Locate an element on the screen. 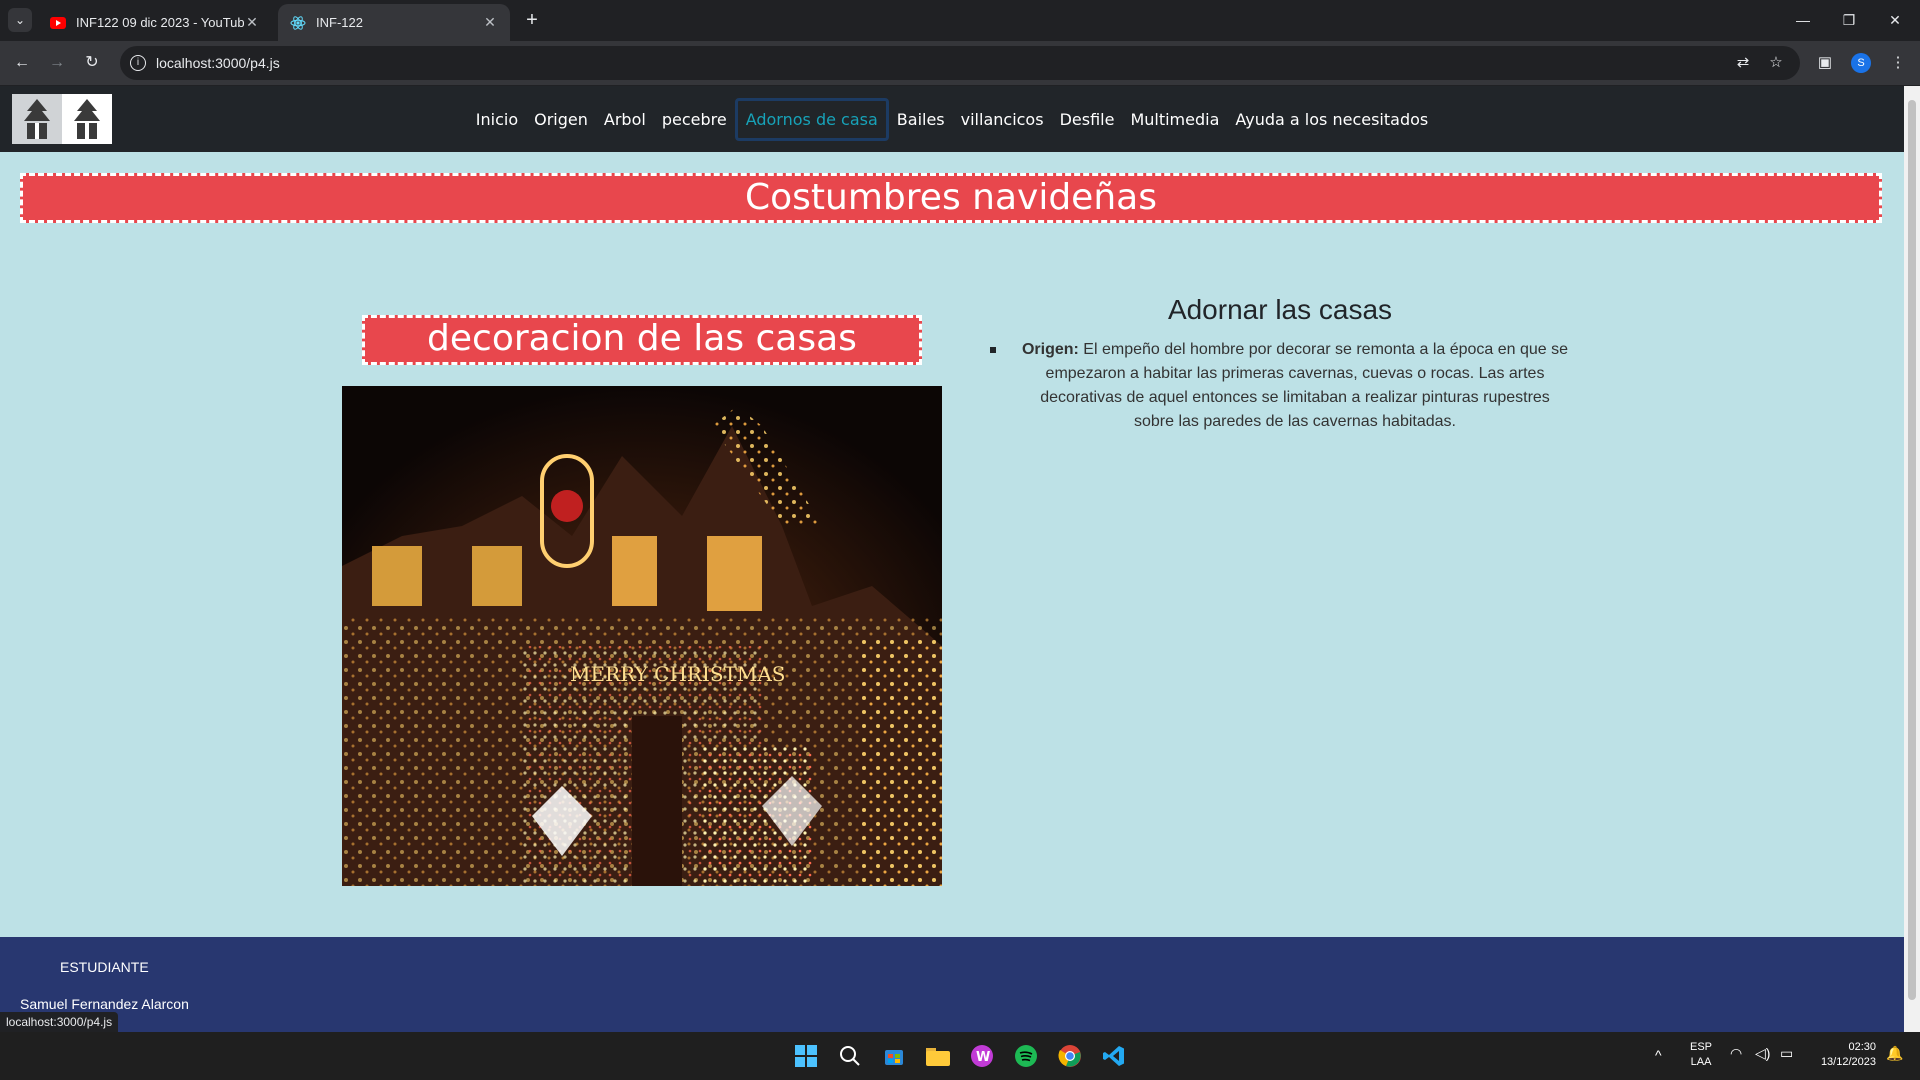  app-w-icon: W is located at coordinates (982, 1056).